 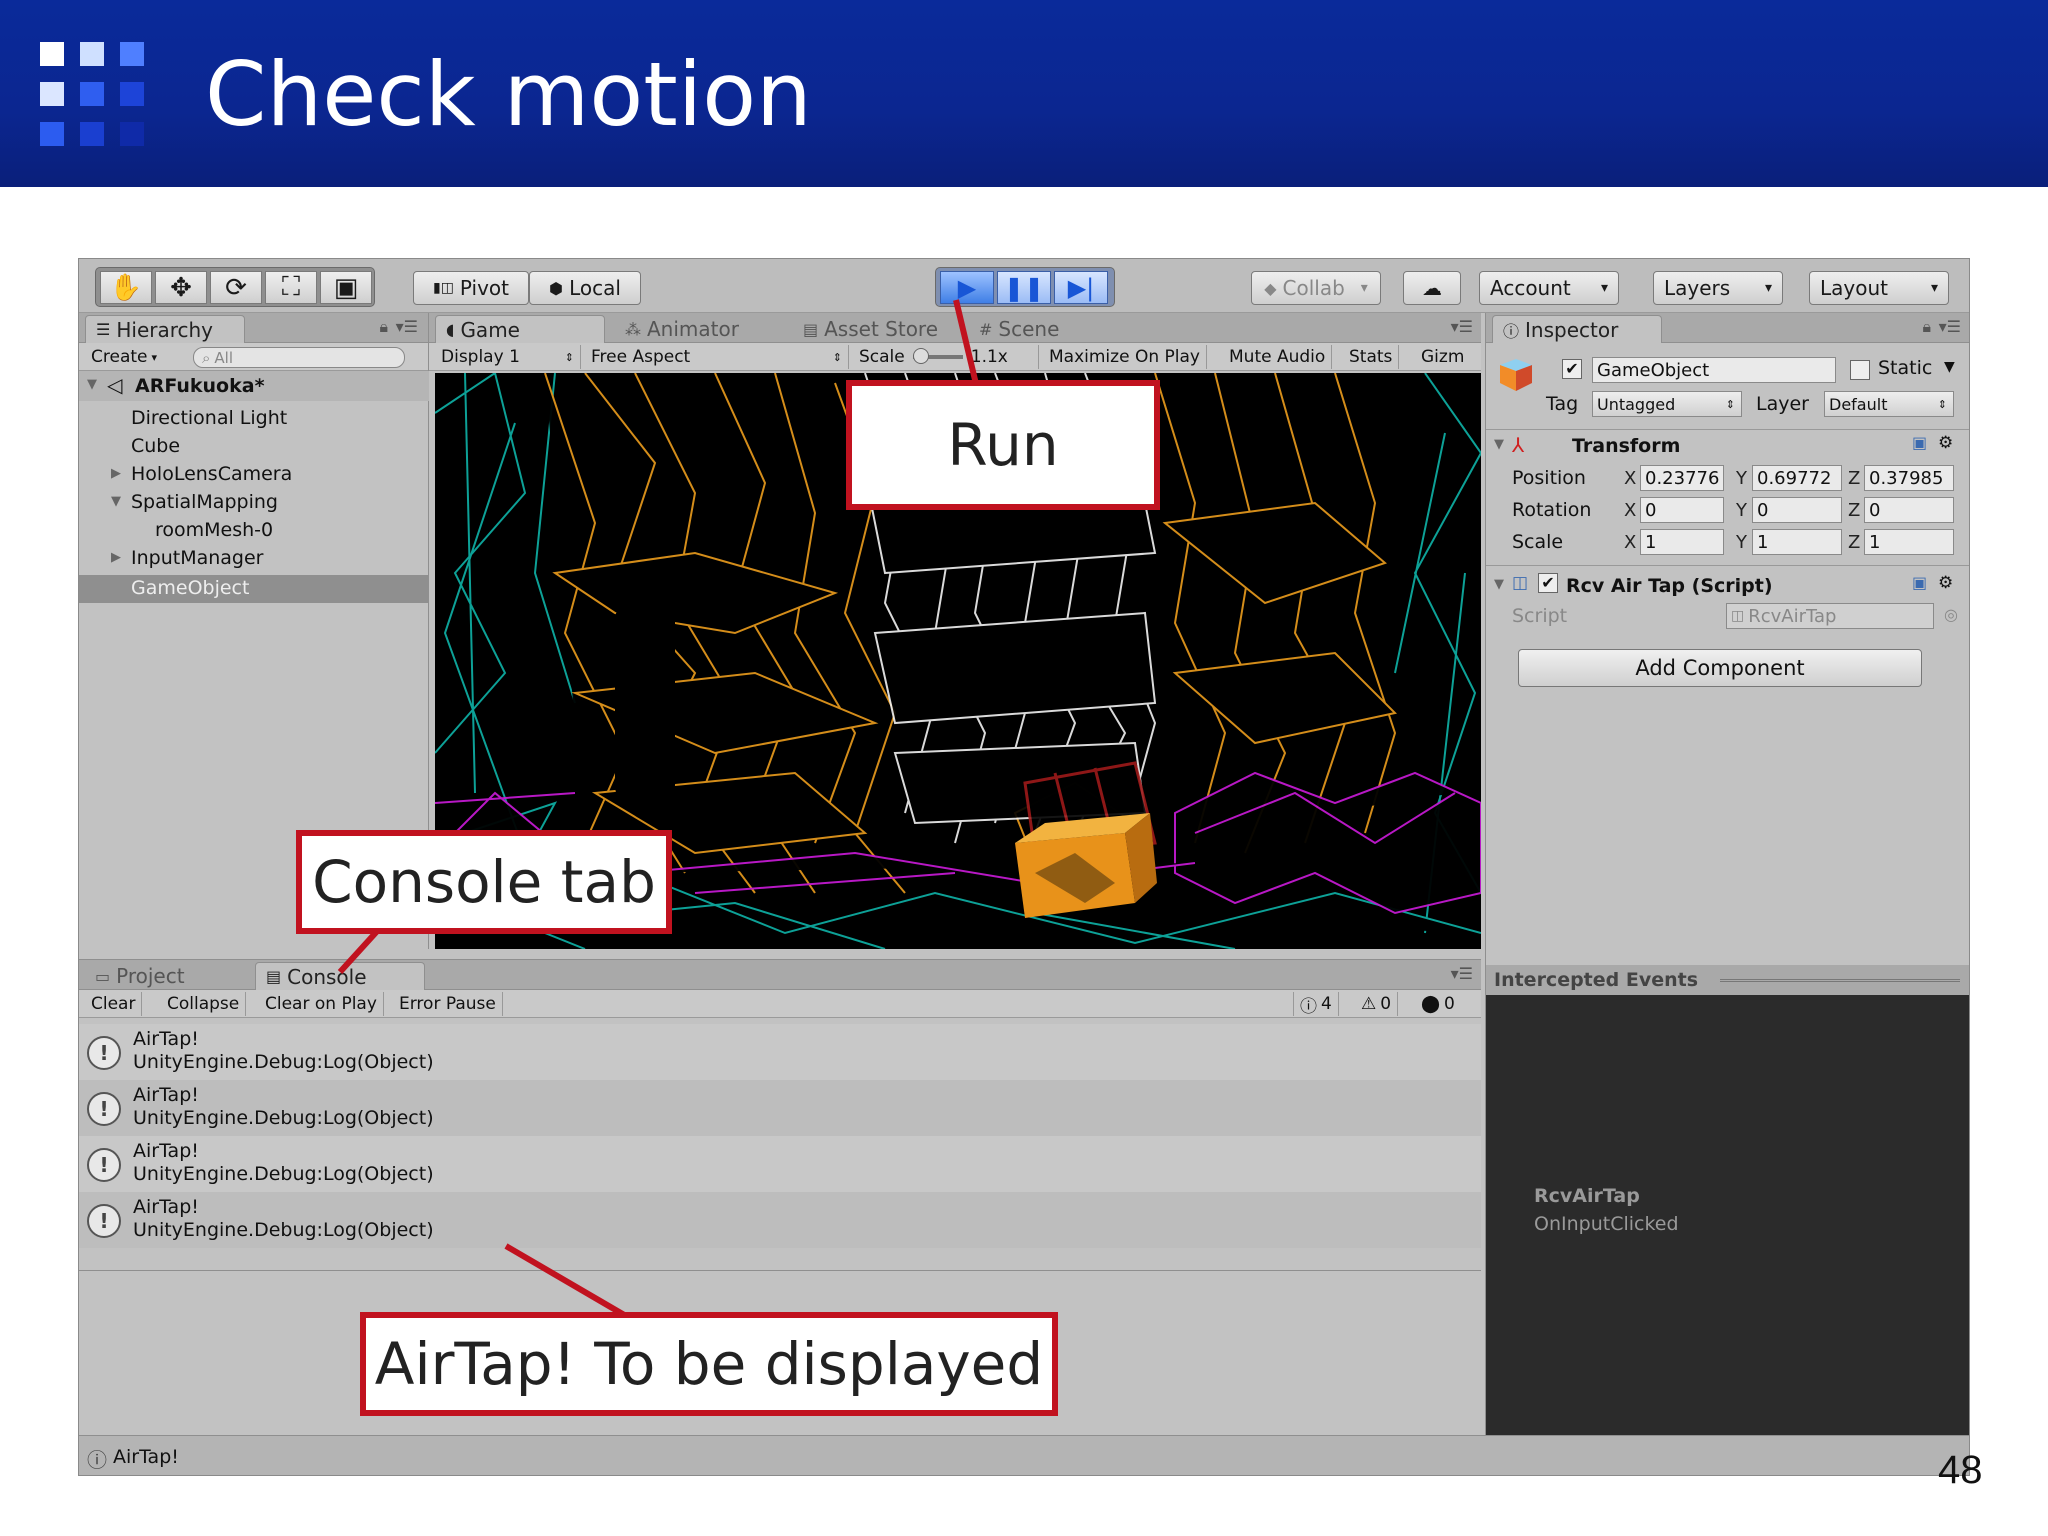 I want to click on callout-airtap-displayed: AirTap! To be displayed, so click(x=709, y=1364).